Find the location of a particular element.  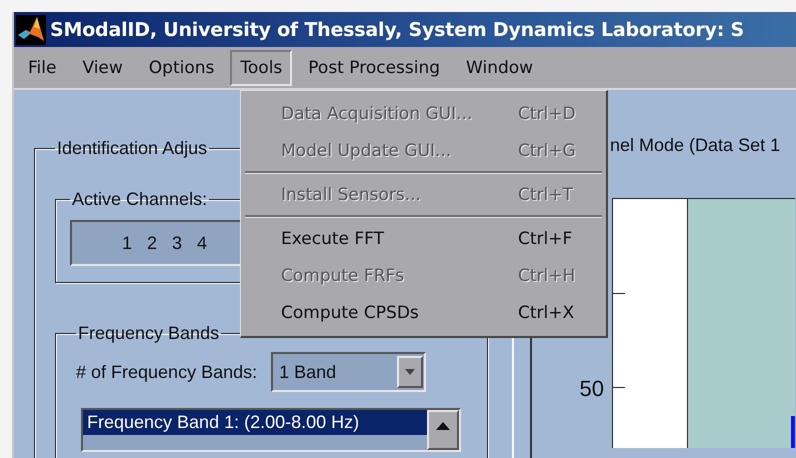

menu-item: Tools is located at coordinates (261, 68).